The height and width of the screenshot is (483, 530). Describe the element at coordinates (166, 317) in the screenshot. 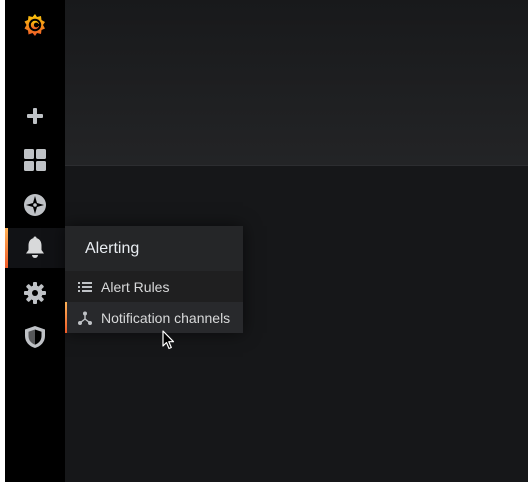

I see `menu-item-label: Notification channels` at that location.